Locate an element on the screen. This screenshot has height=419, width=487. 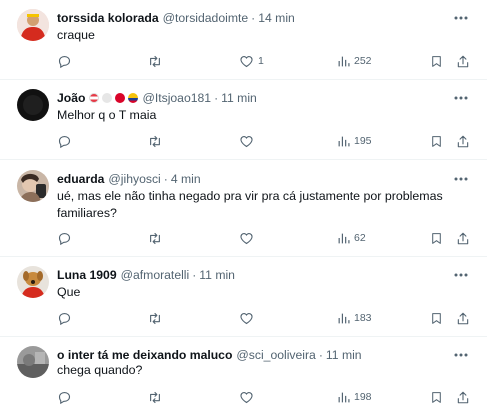
view-count: 252 is located at coordinates (363, 61).